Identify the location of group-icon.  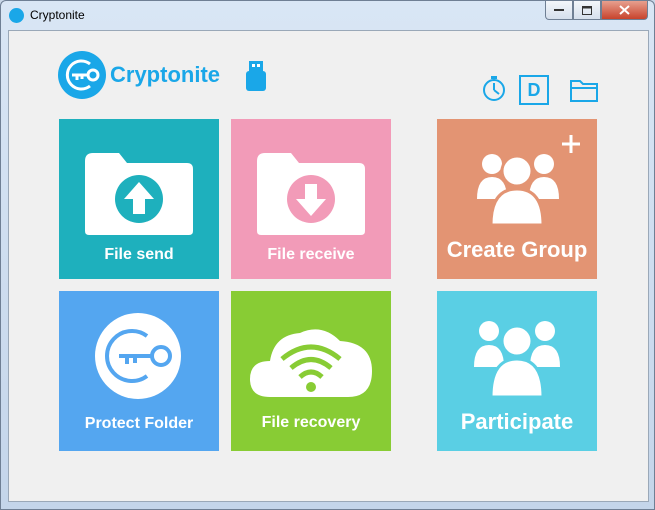
(517, 360).